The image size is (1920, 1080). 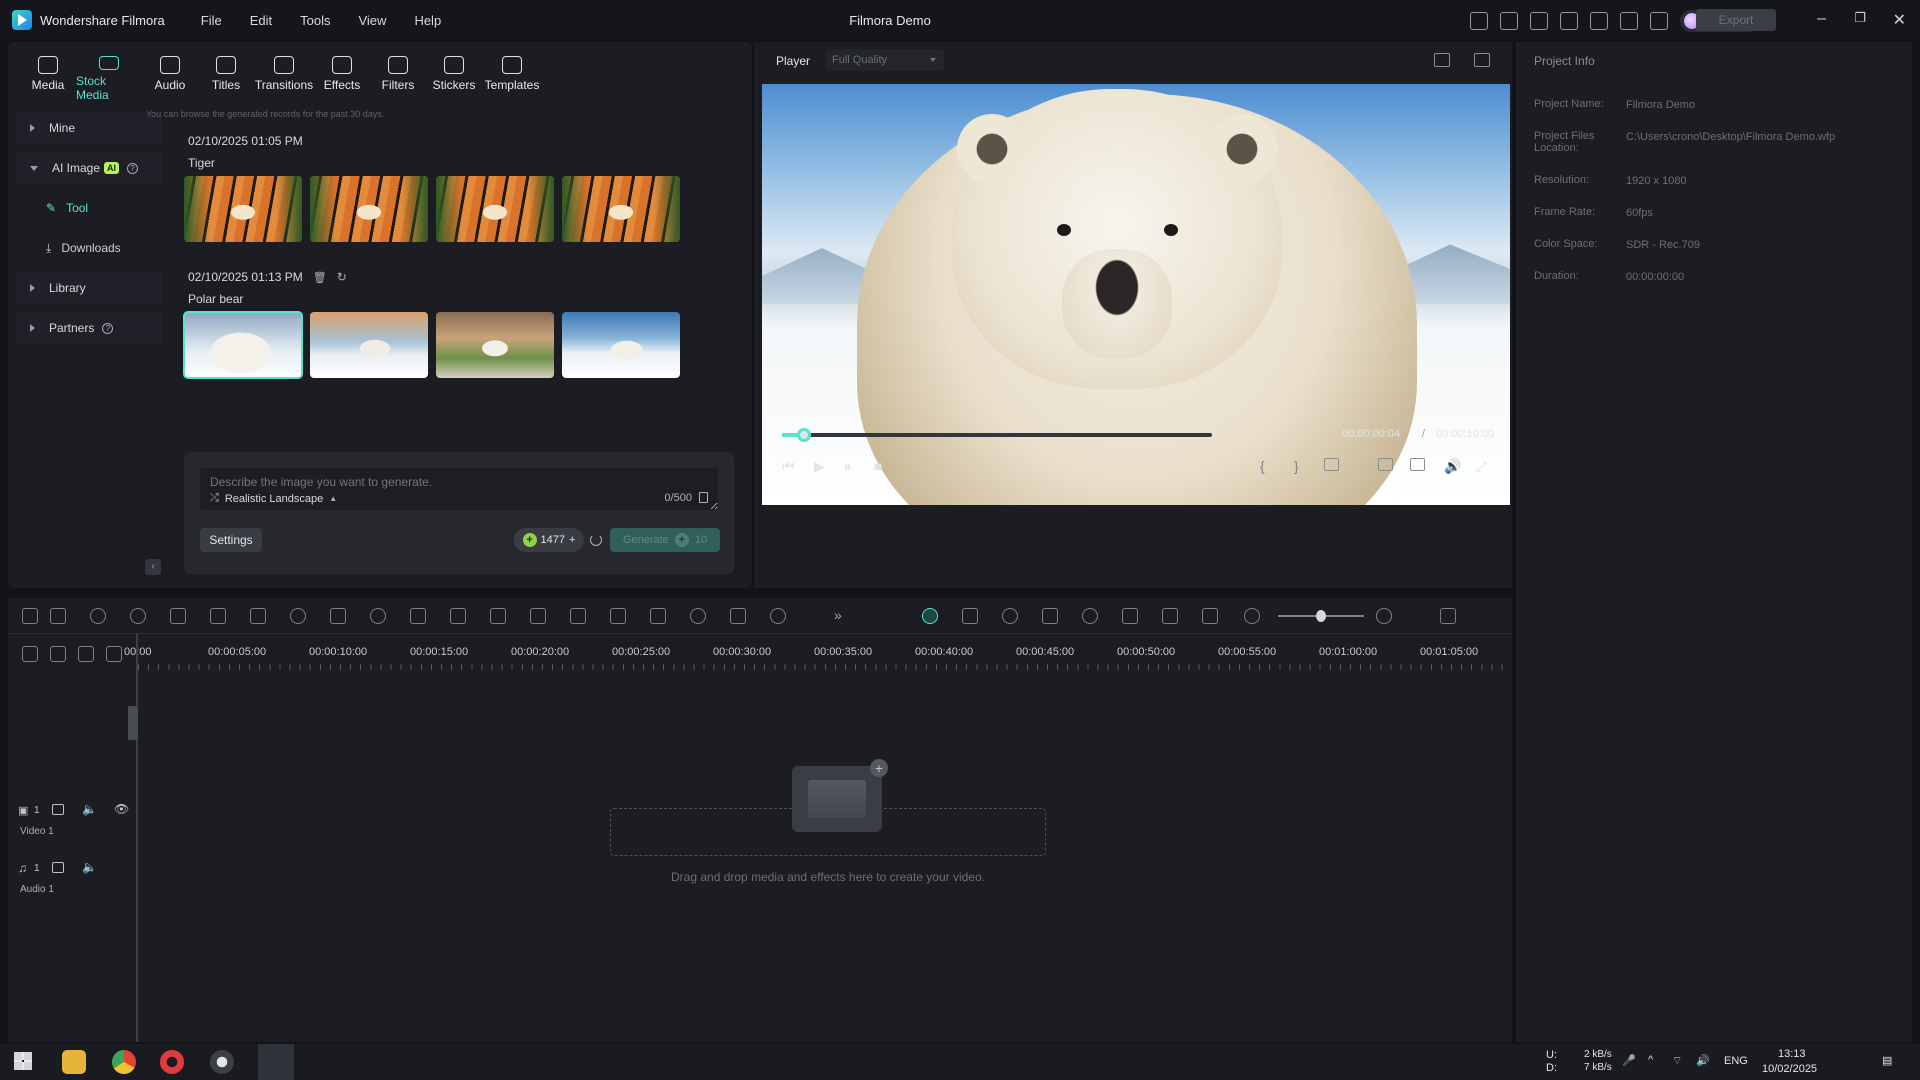 I want to click on clear-prompt-icon, so click(x=703, y=497).